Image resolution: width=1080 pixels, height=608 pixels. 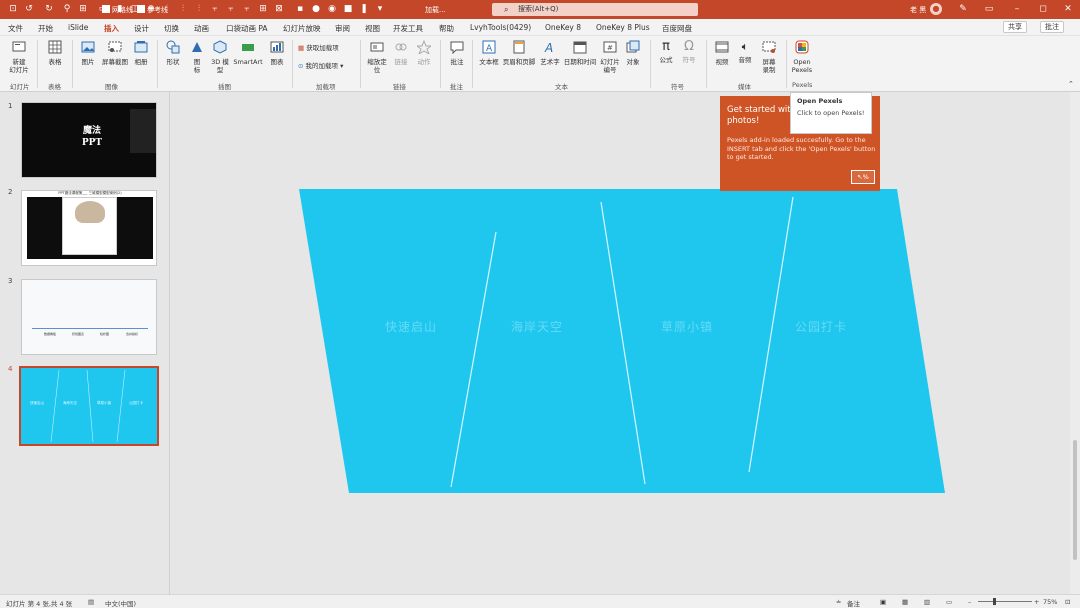 What do you see at coordinates (279, 9) in the screenshot?
I see `crop-icon: ⊠` at bounding box center [279, 9].